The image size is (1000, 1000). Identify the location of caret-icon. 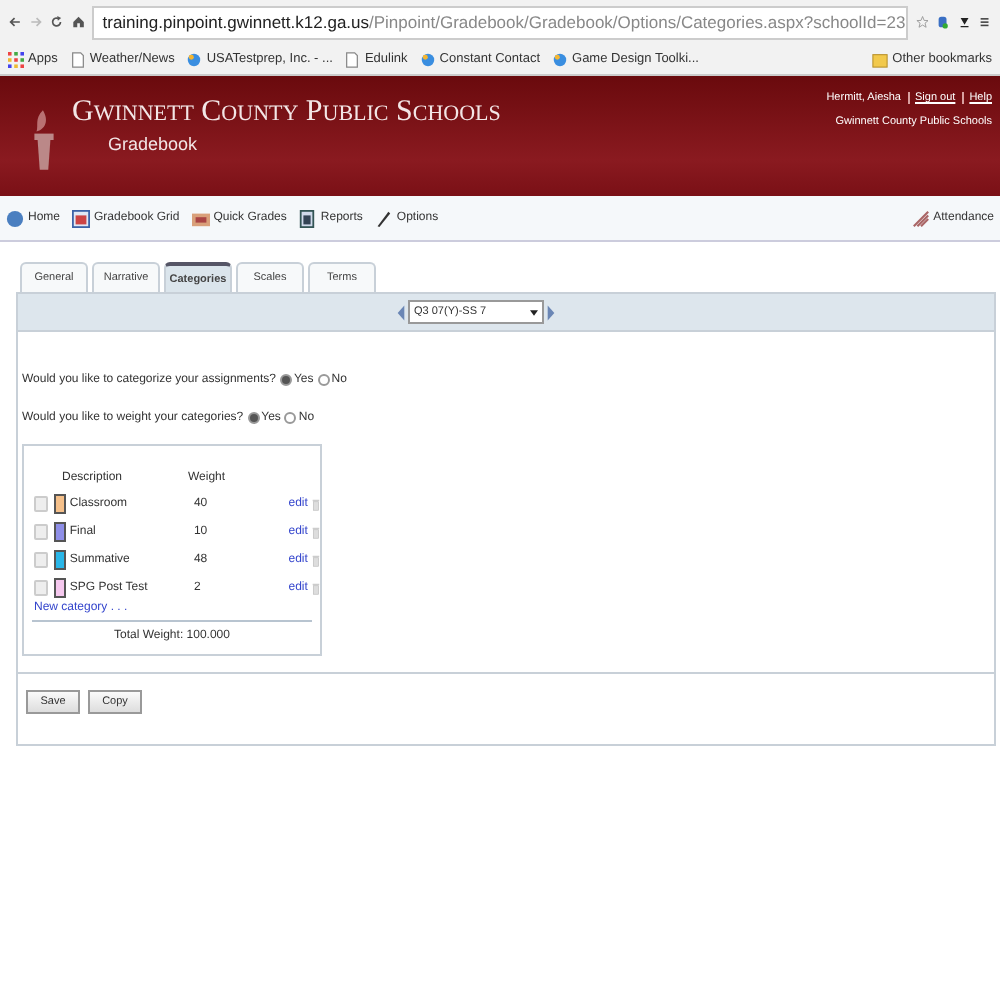
(534, 312).